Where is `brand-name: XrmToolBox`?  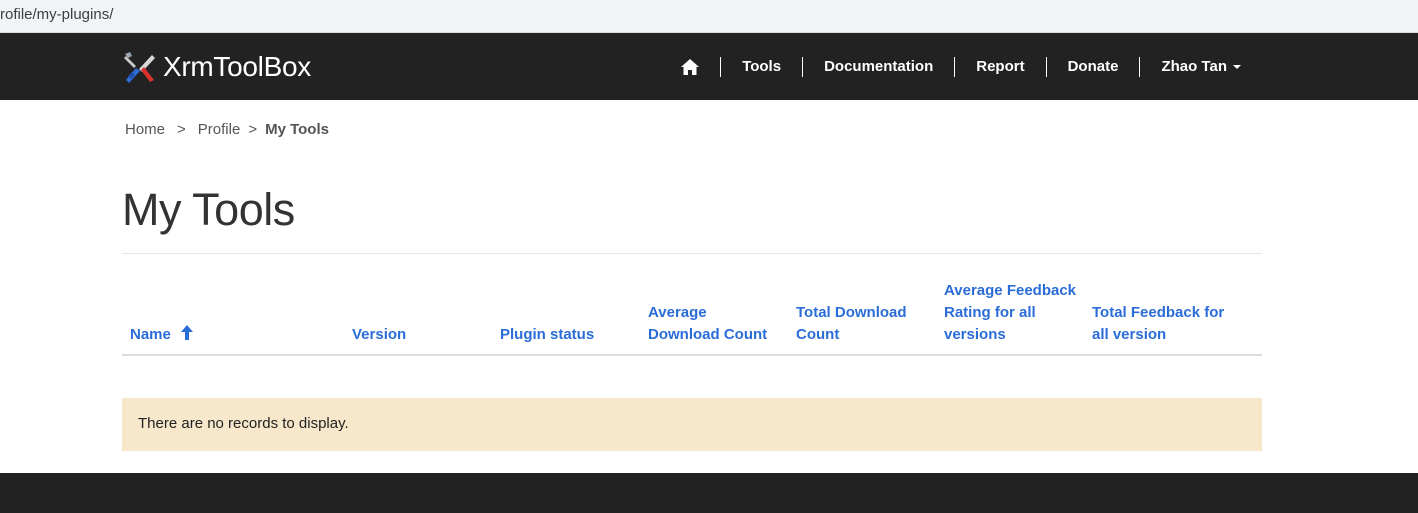 brand-name: XrmToolBox is located at coordinates (237, 66).